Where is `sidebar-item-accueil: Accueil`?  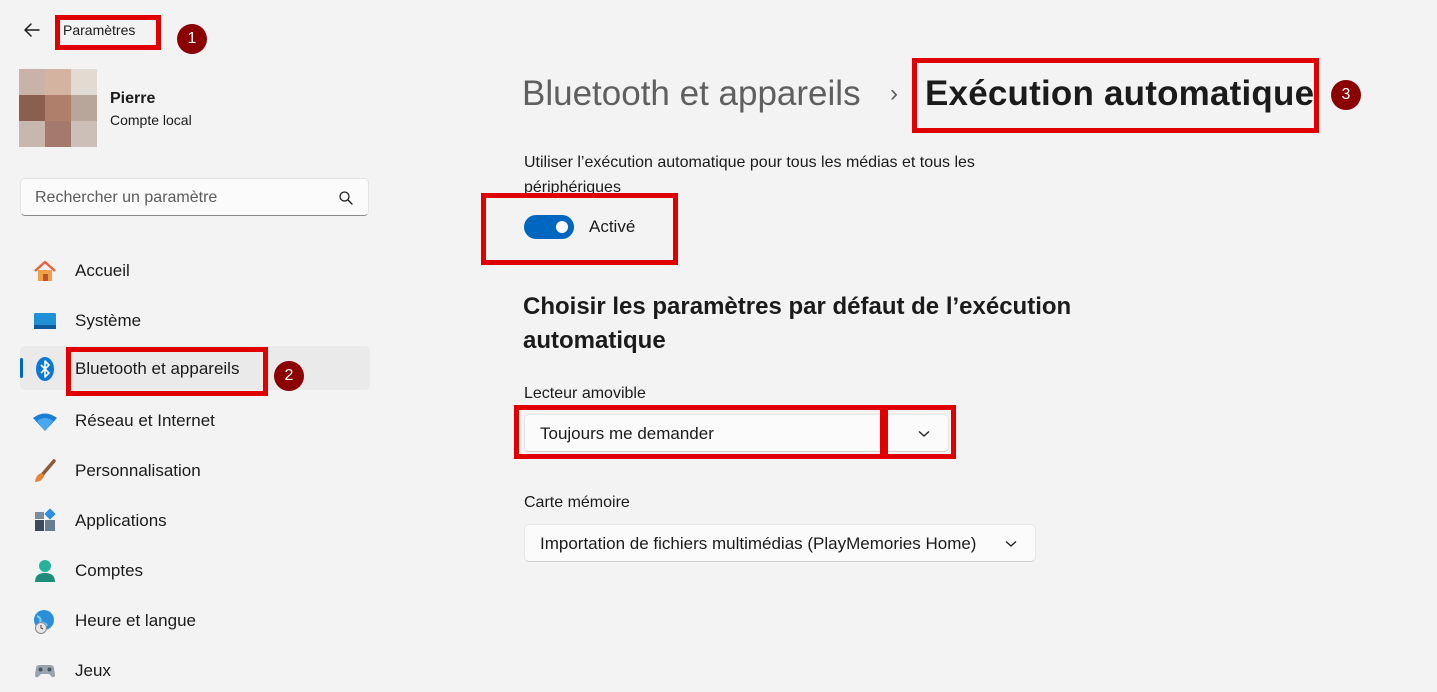 sidebar-item-accueil: Accueil is located at coordinates (195, 270).